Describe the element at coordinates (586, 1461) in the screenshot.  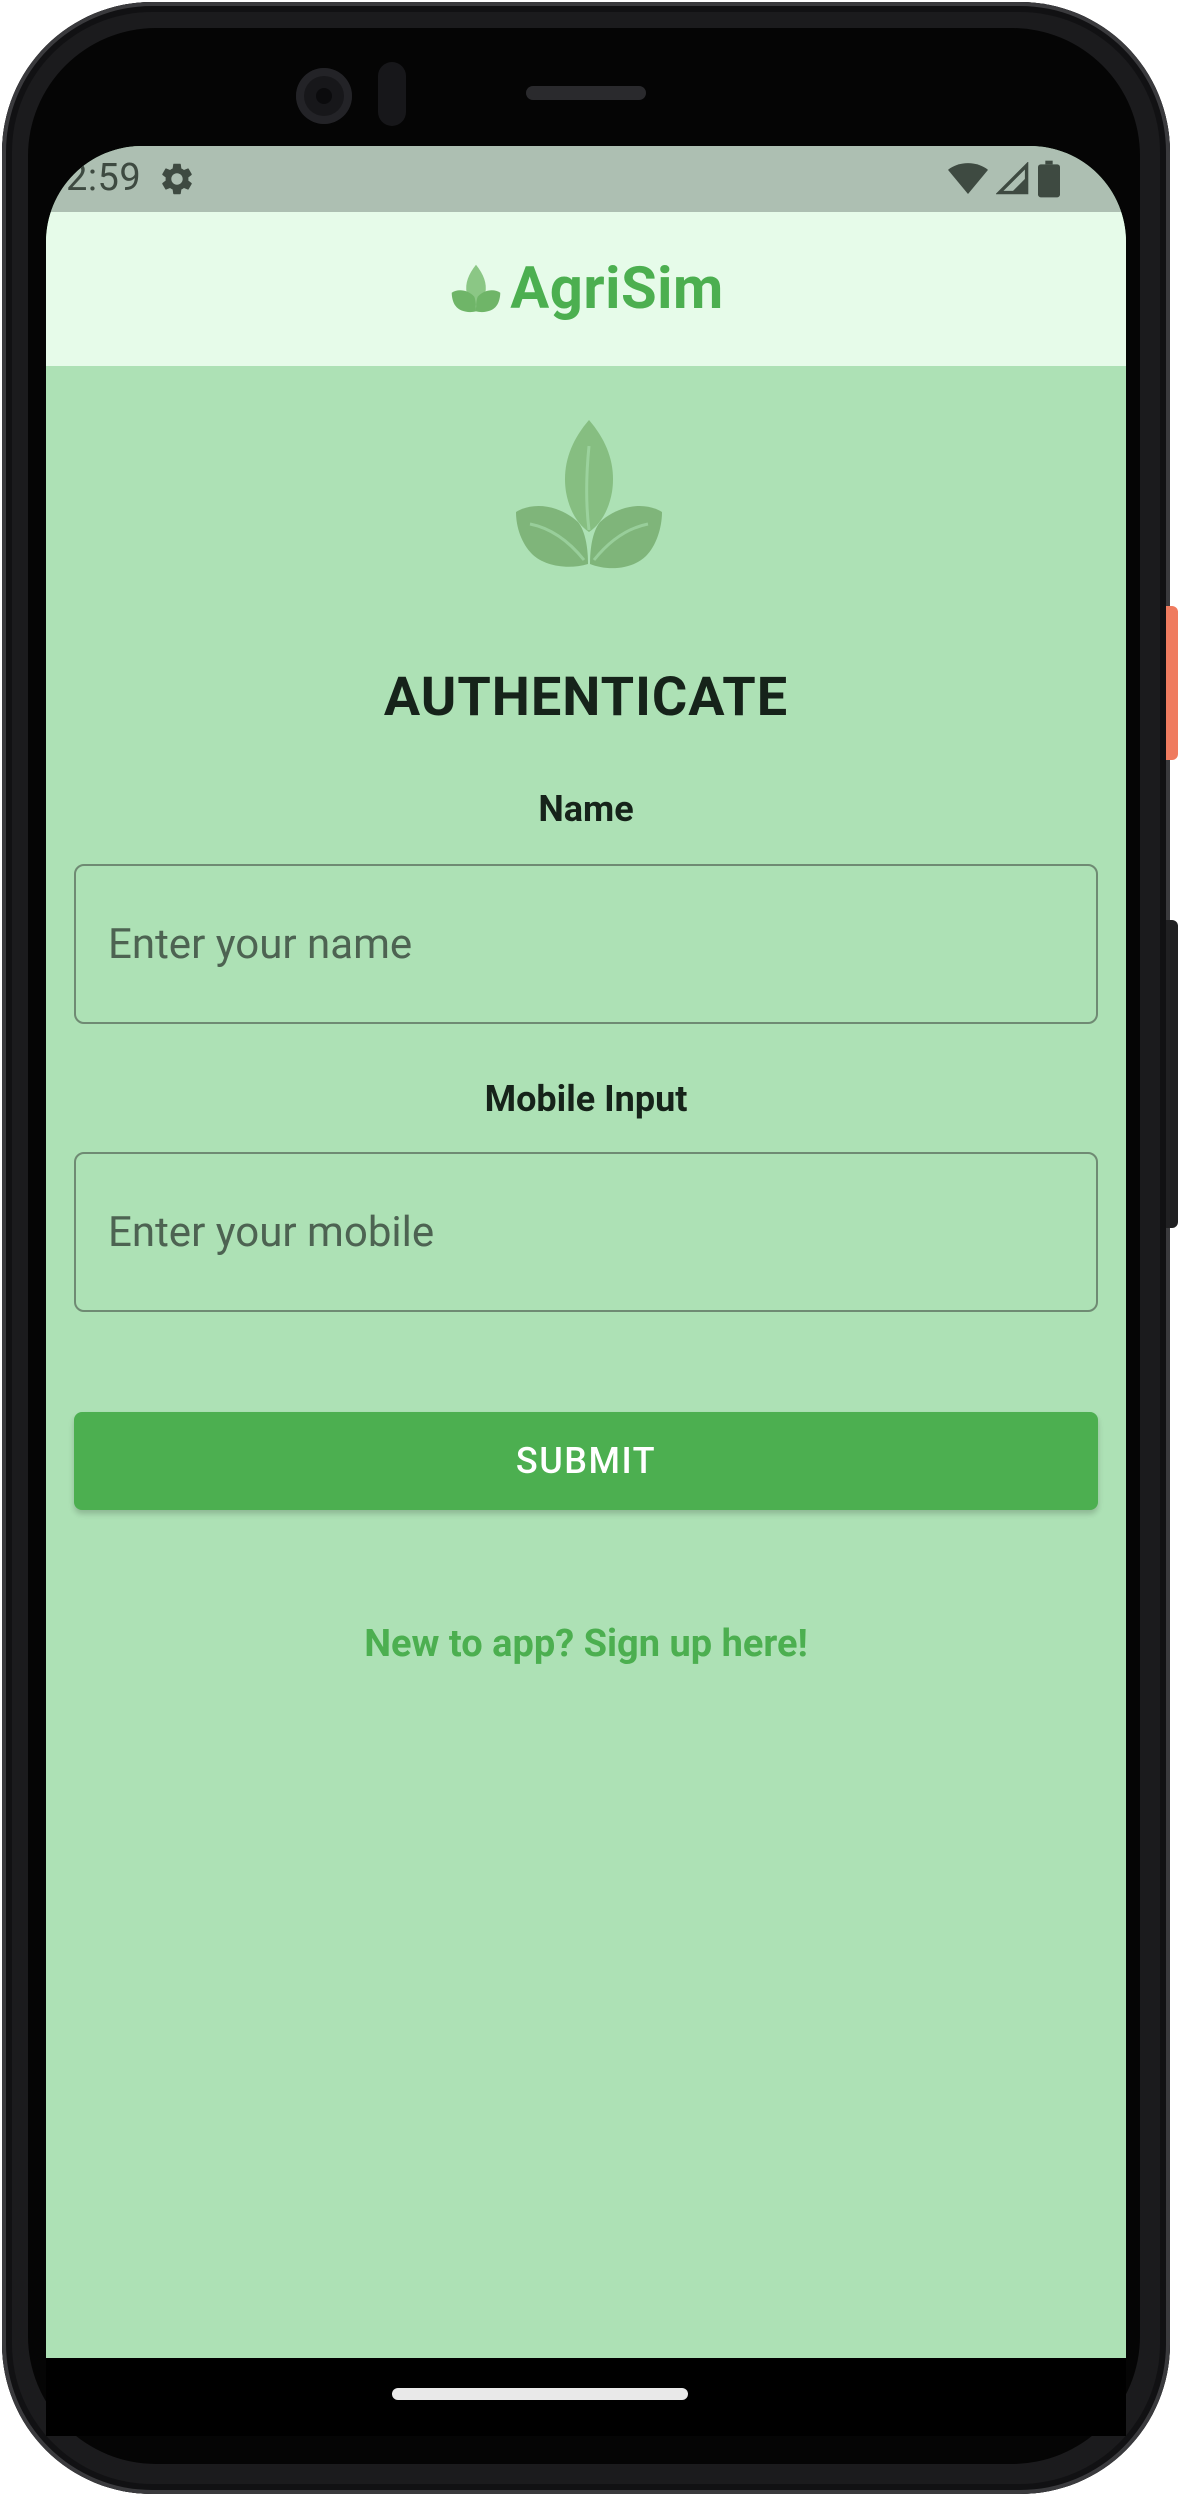
I see `submit-button: SUBMIT` at that location.